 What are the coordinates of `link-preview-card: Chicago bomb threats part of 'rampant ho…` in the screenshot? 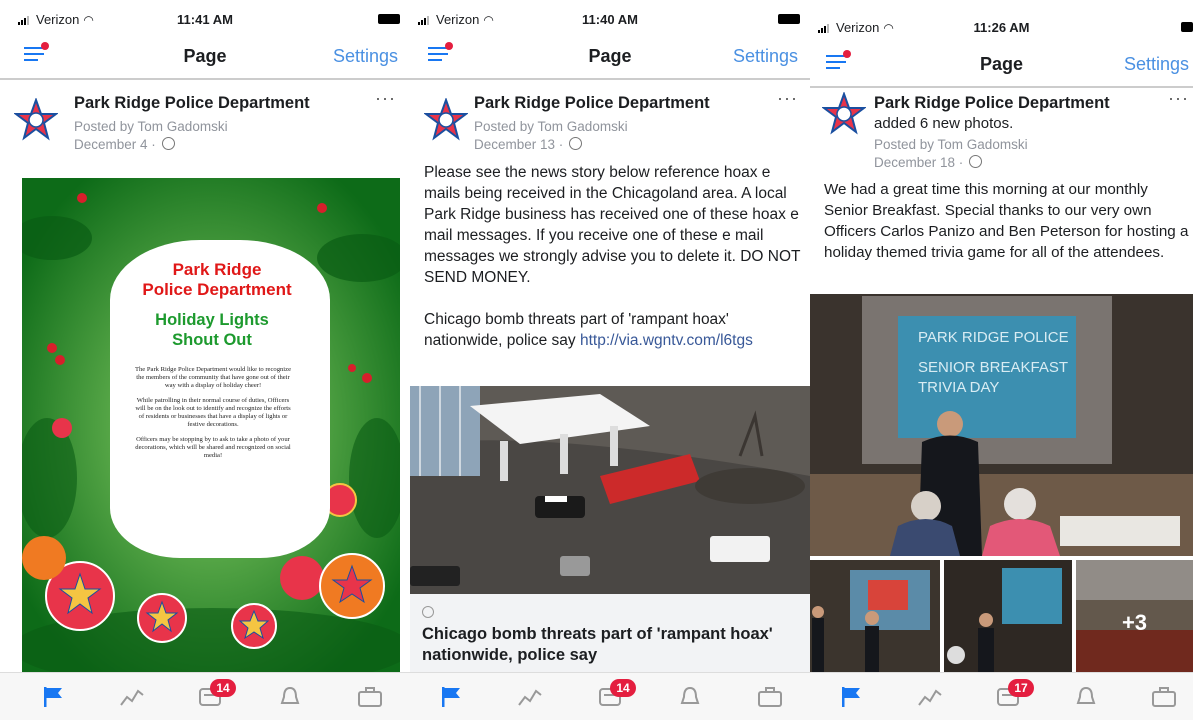 It's located at (610, 633).